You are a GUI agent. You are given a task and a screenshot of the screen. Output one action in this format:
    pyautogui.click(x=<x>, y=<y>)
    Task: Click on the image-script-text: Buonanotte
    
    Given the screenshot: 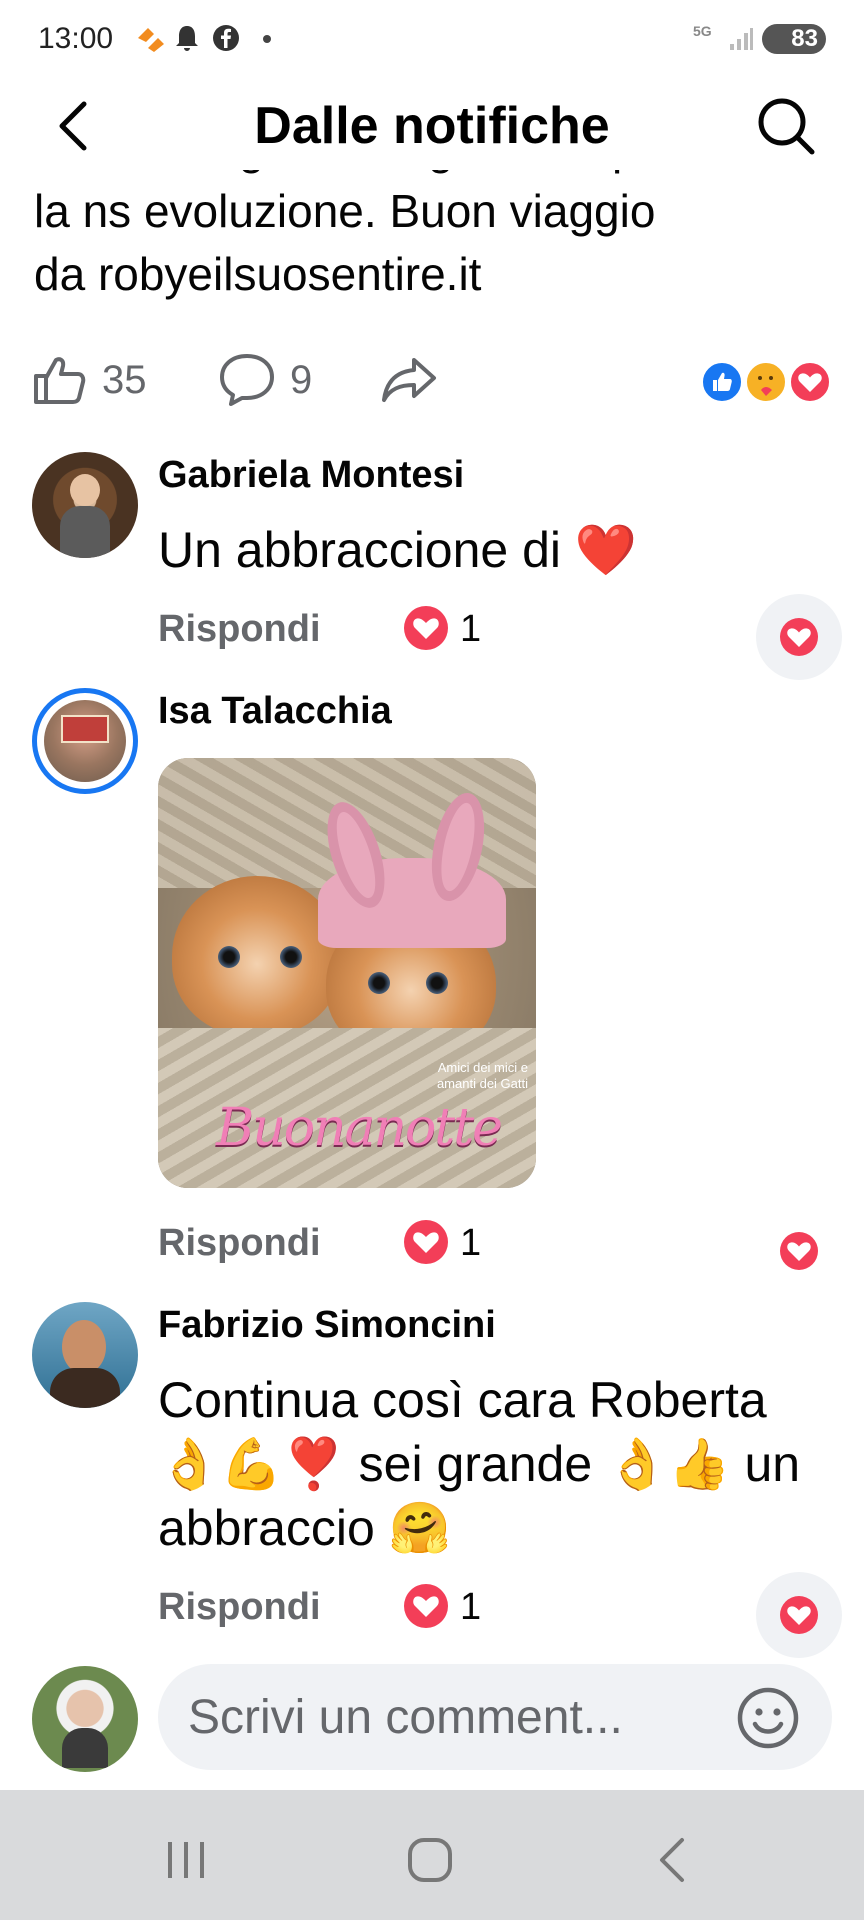 What is the action you would take?
    pyautogui.click(x=359, y=1128)
    